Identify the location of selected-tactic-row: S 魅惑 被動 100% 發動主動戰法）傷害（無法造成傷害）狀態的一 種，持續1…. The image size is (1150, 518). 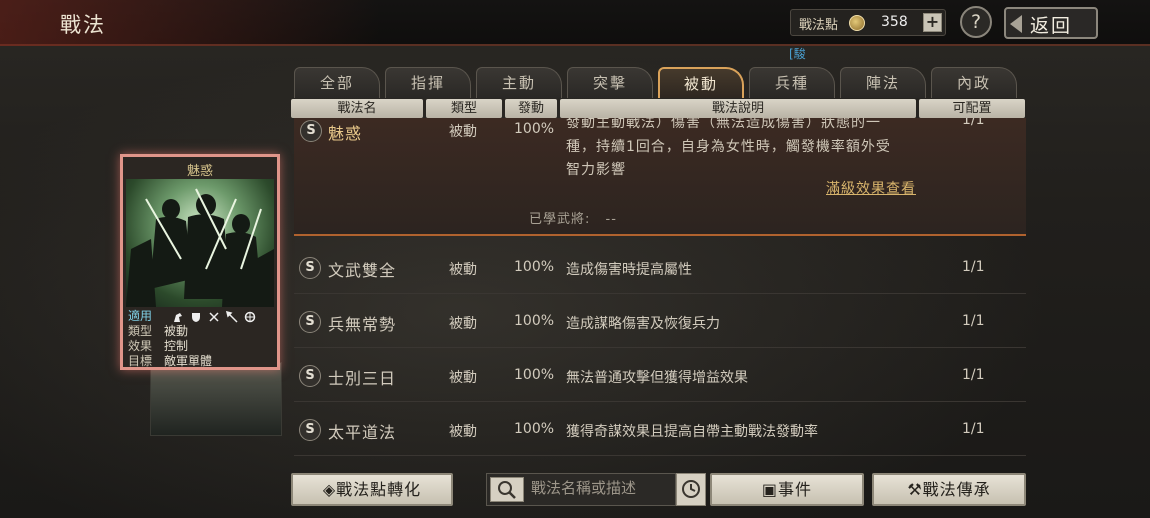
(660, 177).